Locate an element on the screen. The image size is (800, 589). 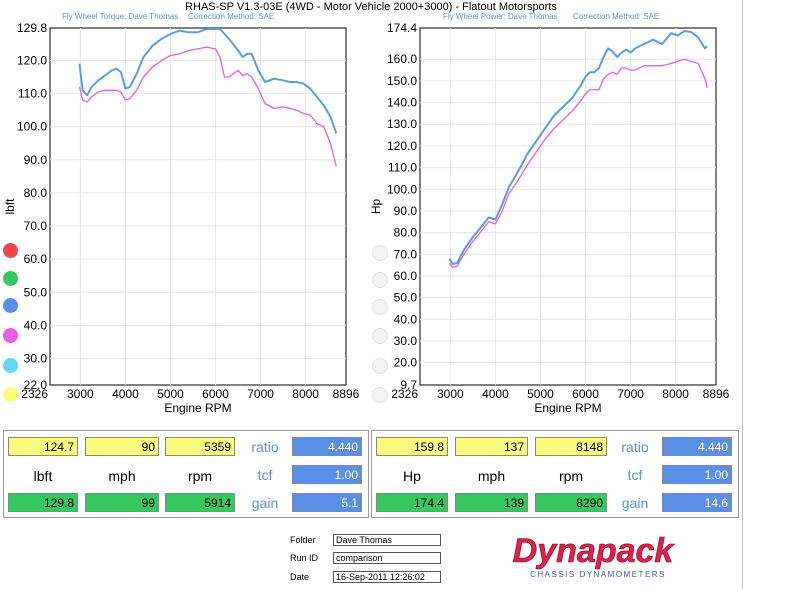
y-axis-label: lbft is located at coordinates (10, 206).